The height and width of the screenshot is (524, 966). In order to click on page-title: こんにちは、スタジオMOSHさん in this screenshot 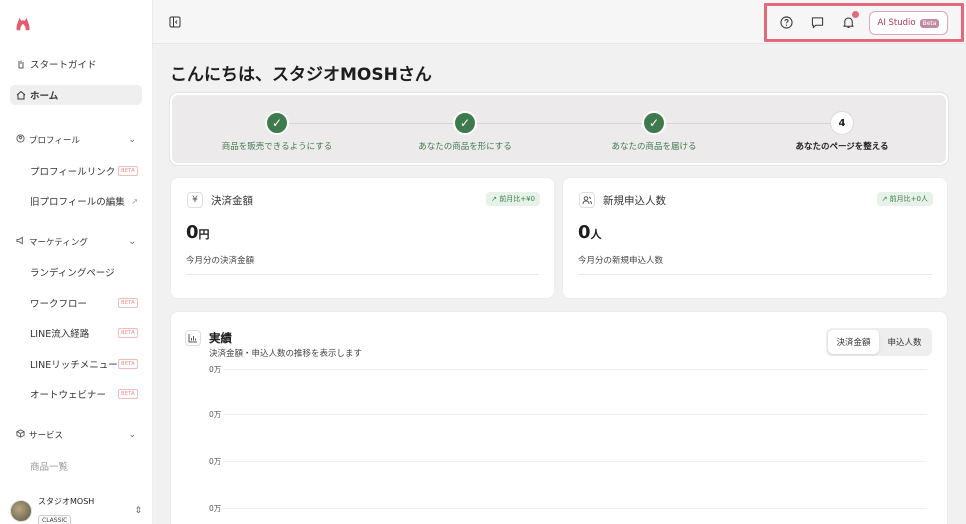, I will do `click(301, 75)`.